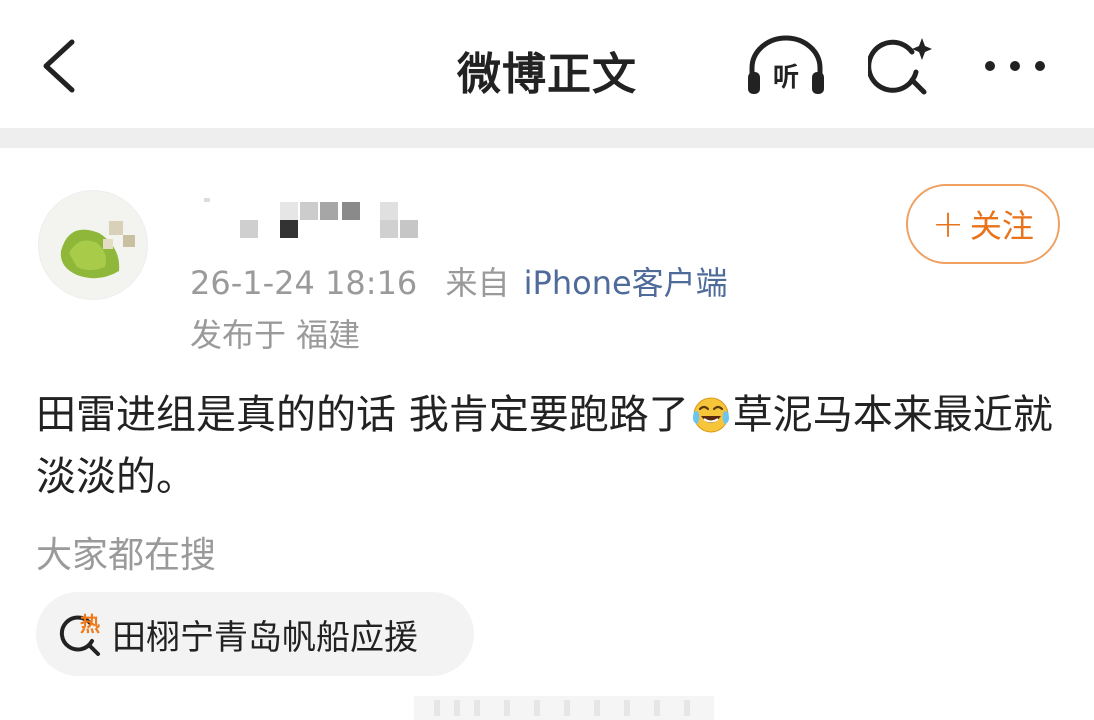 This screenshot has width=1094, height=720. I want to click on post-location: 发布于 福建, so click(275, 335).